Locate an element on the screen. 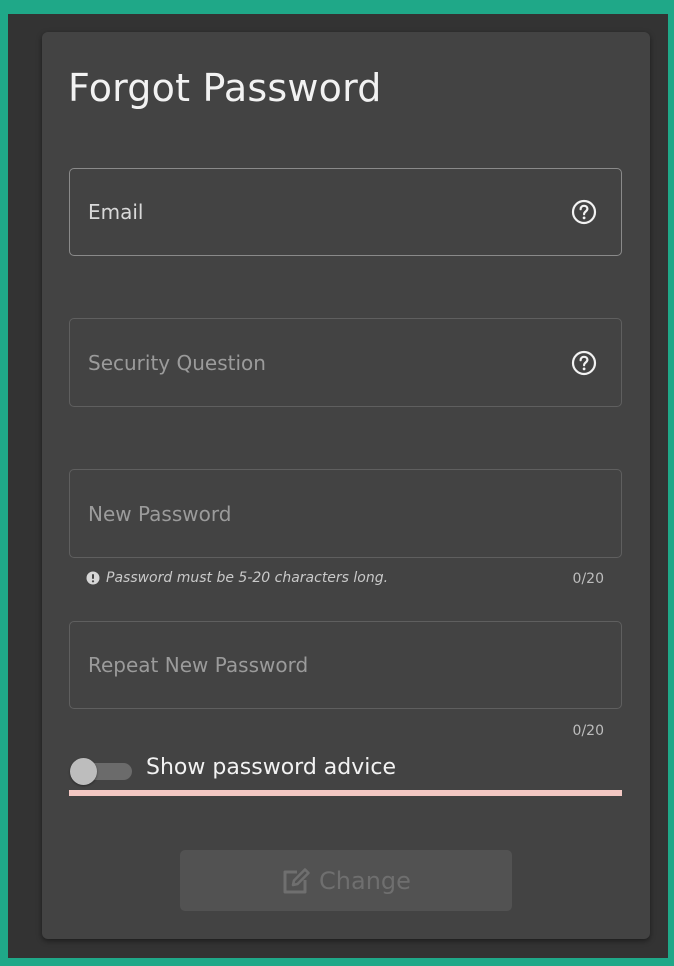  email-field is located at coordinates (345, 212).